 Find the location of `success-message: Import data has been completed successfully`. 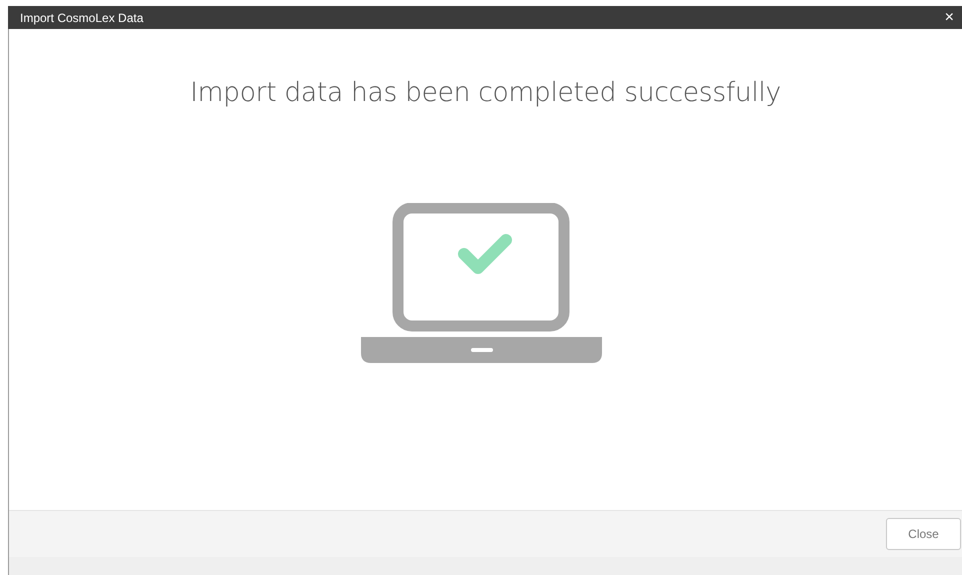

success-message: Import data has been completed successfully is located at coordinates (485, 93).